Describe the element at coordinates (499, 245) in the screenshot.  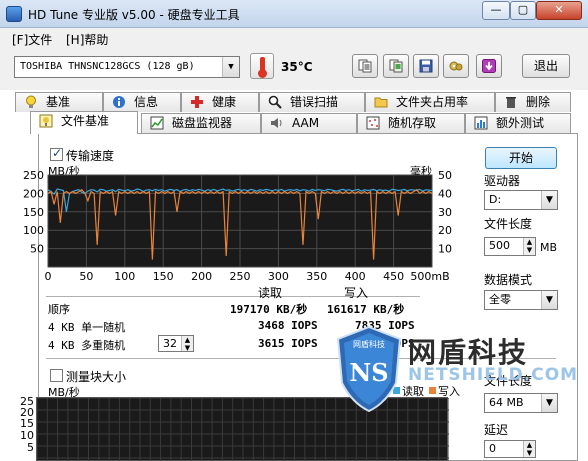
I see `file-length-value: 500` at that location.